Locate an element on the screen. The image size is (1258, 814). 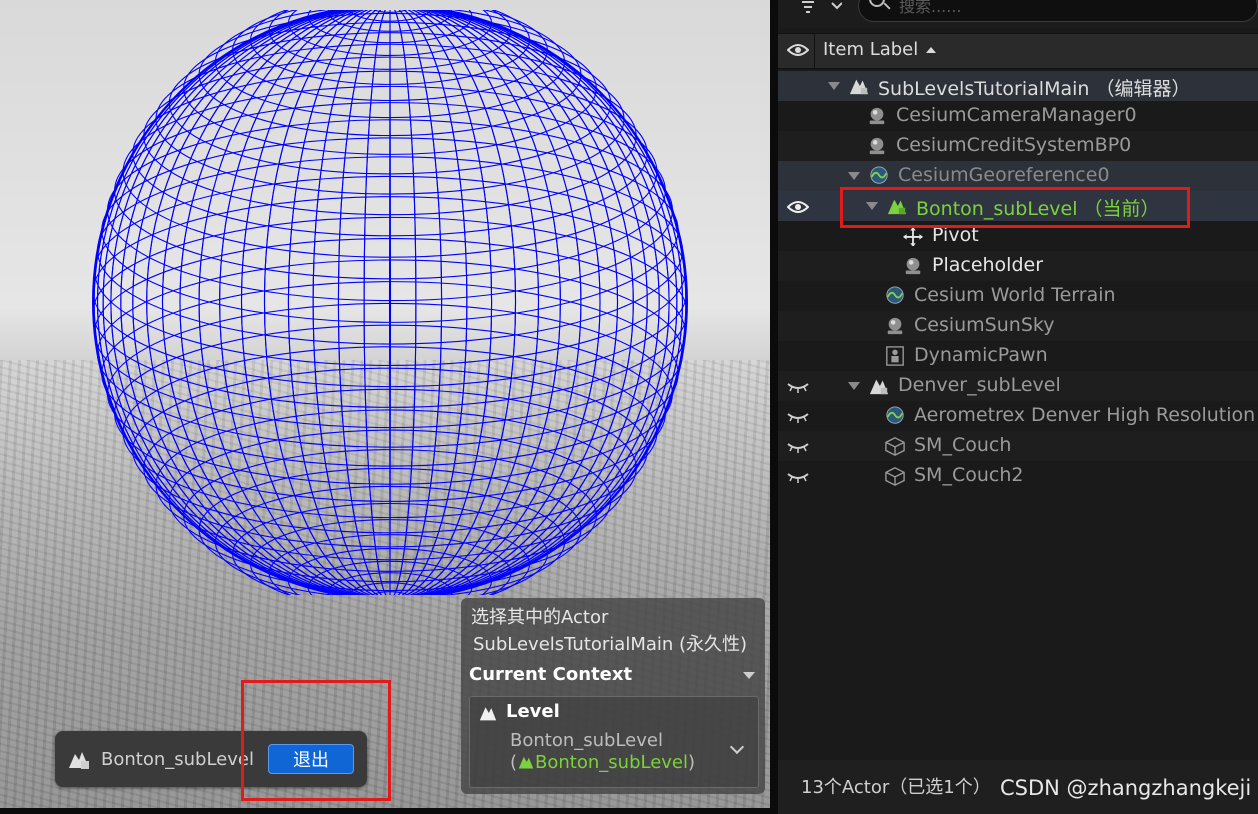
level-context-box: Level Bonton_subLevel (Bonton_subLevel) is located at coordinates (614, 742).